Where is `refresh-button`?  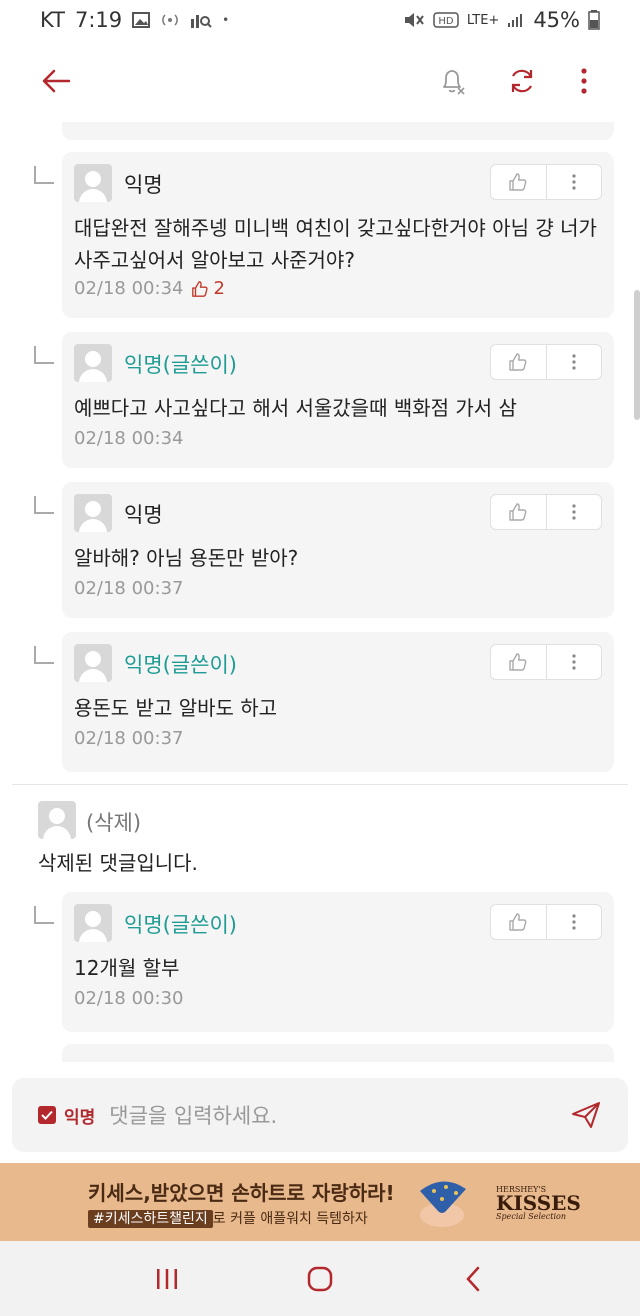
refresh-button is located at coordinates (522, 81).